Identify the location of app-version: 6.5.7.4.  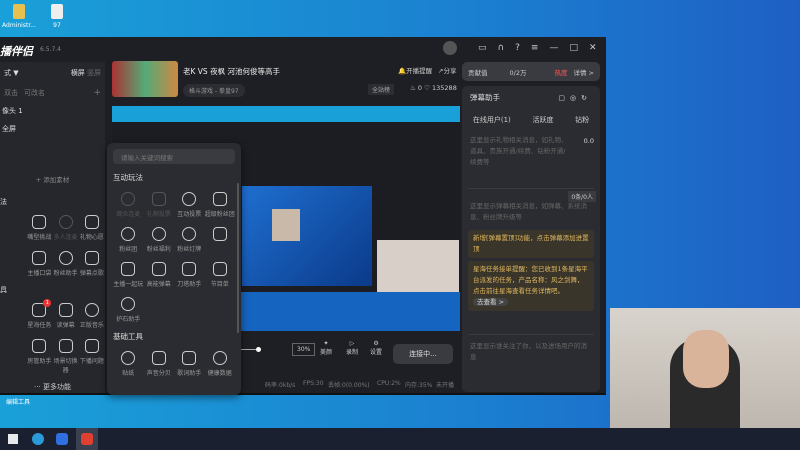
(50, 49).